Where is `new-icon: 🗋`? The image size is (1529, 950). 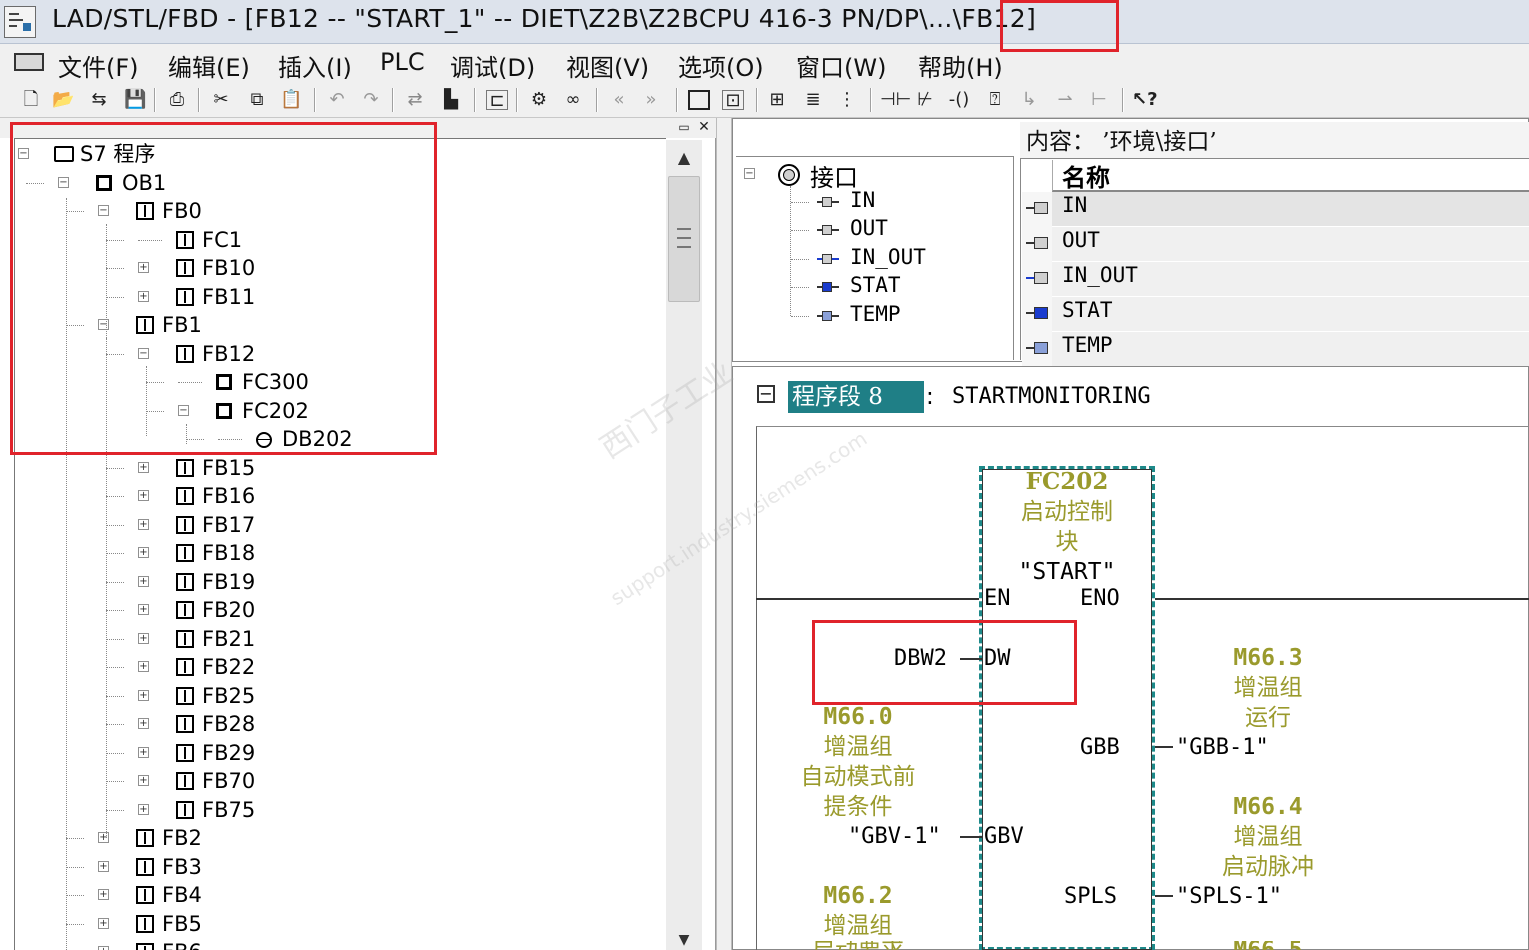 new-icon: 🗋 is located at coordinates (31, 100).